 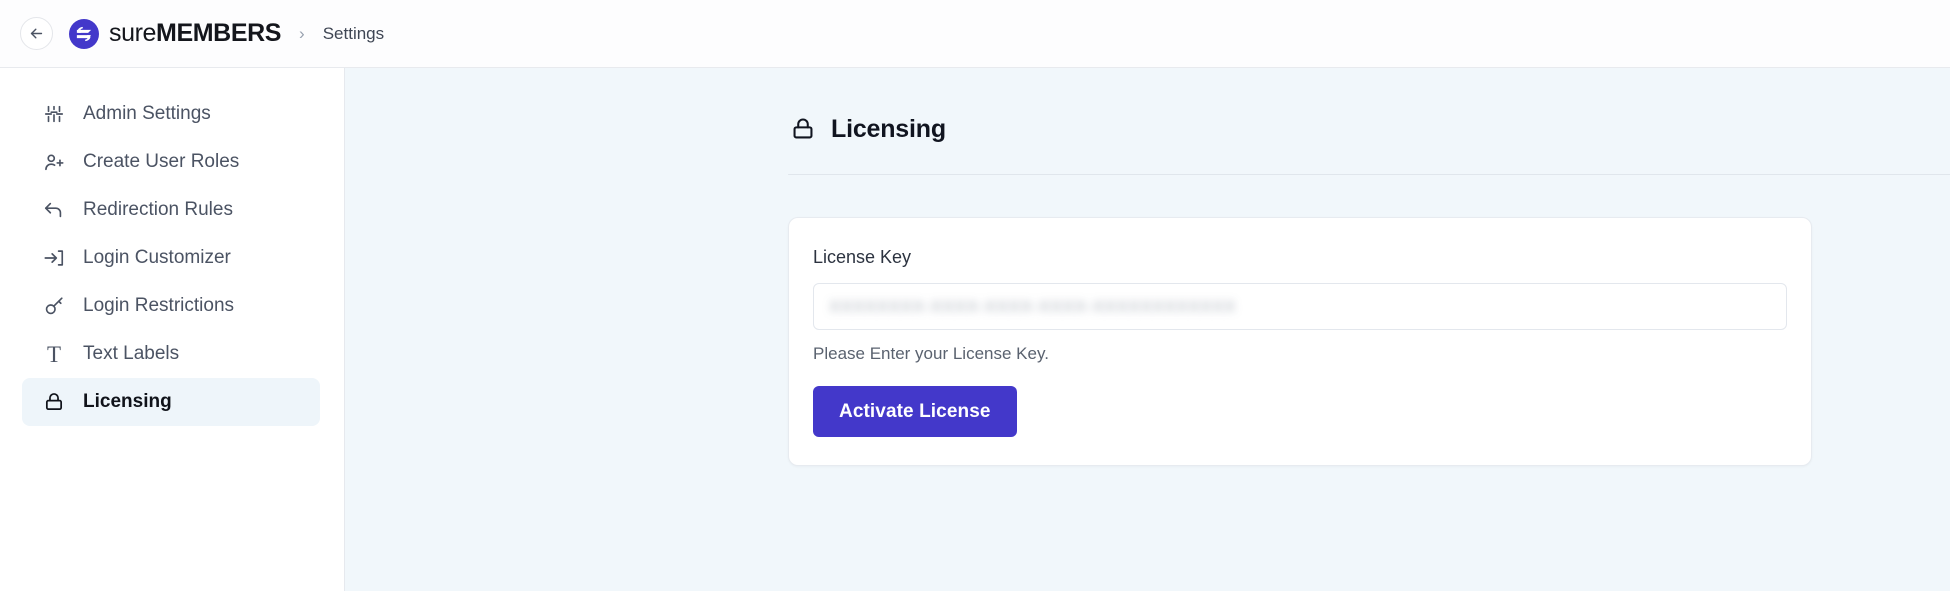 I want to click on text-format-icon: T, so click(x=54, y=354).